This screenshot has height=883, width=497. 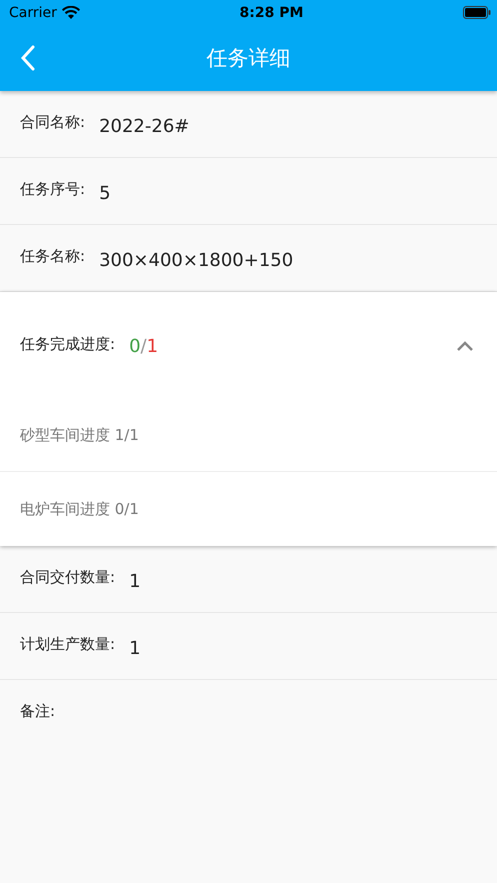 I want to click on field-label: 任务完成进度:, so click(x=68, y=344).